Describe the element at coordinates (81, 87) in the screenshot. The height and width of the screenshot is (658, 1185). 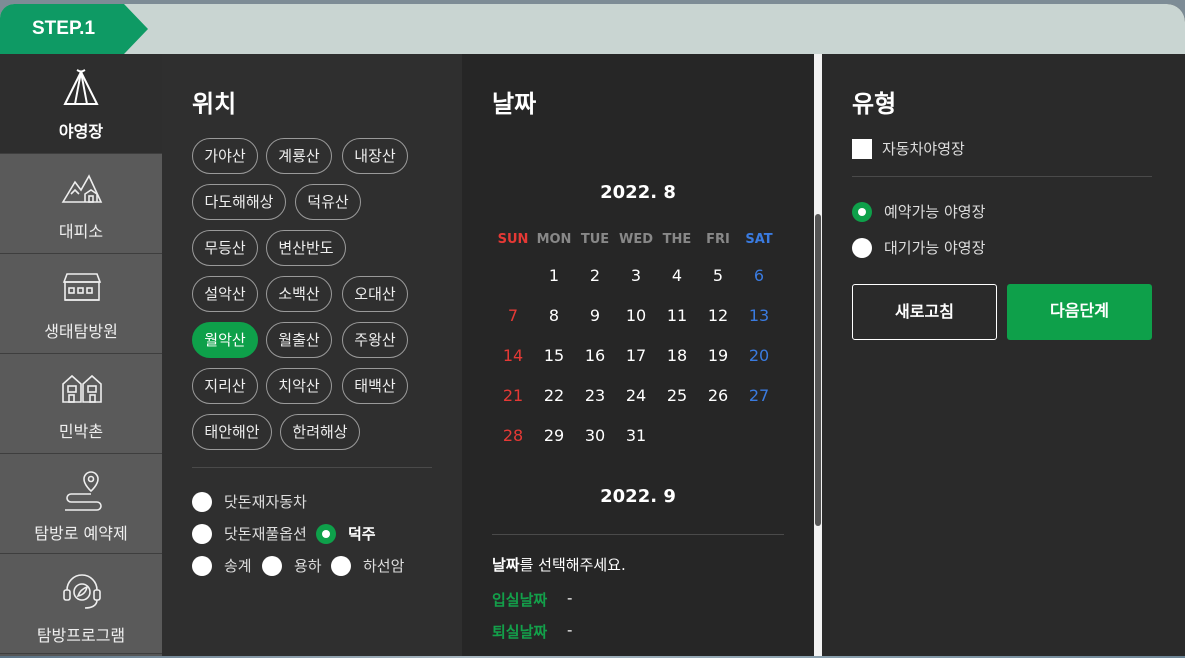
I see `tent-icon` at that location.